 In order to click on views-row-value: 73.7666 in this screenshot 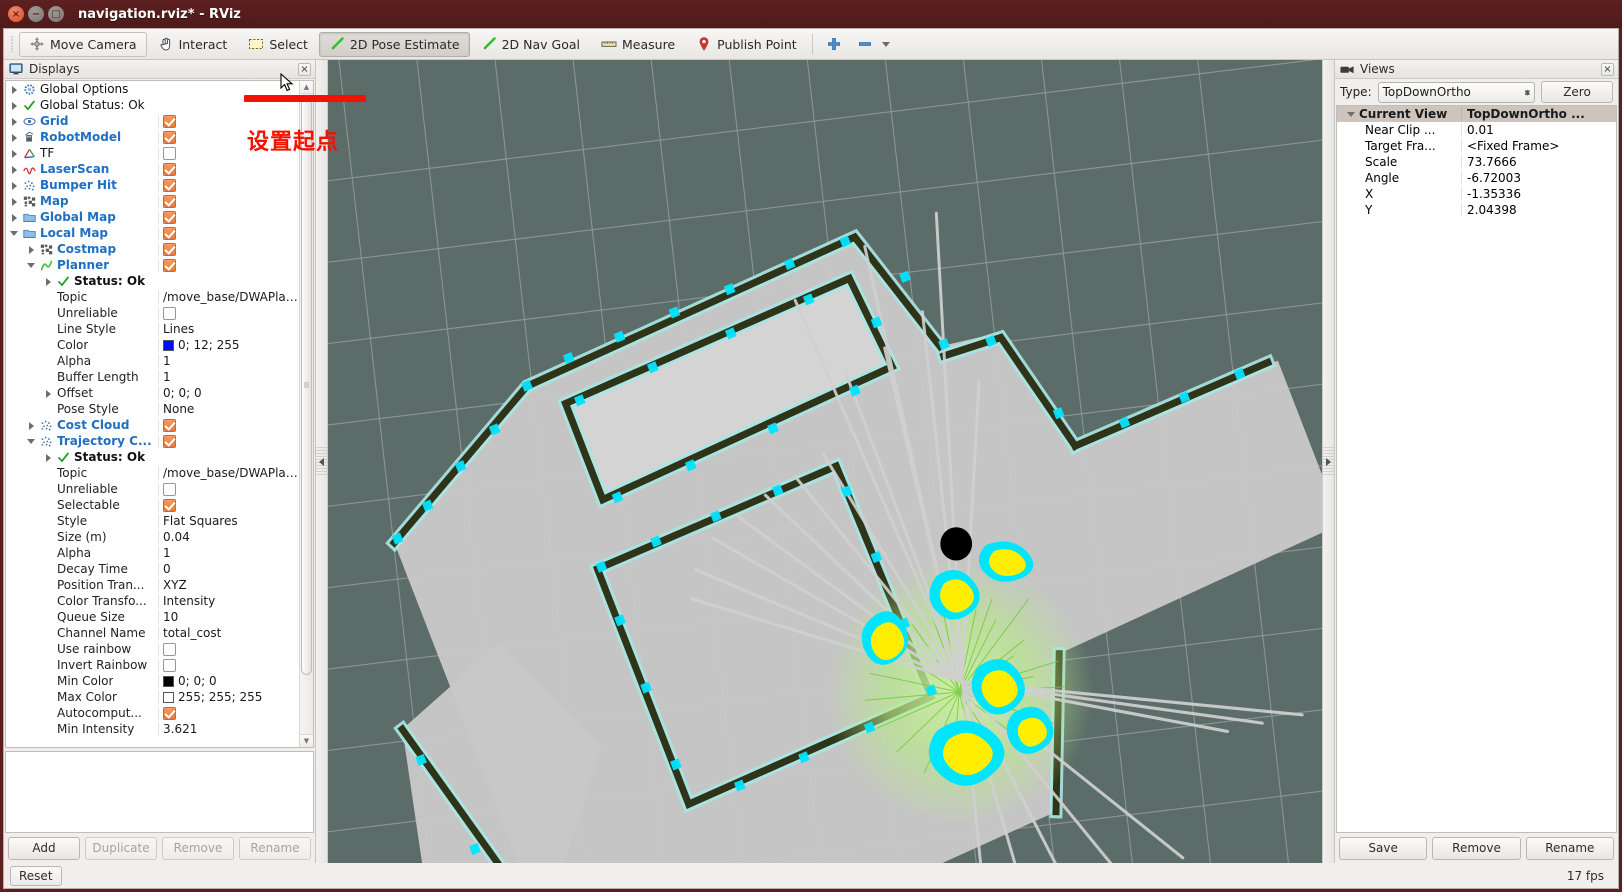, I will do `click(1538, 162)`.